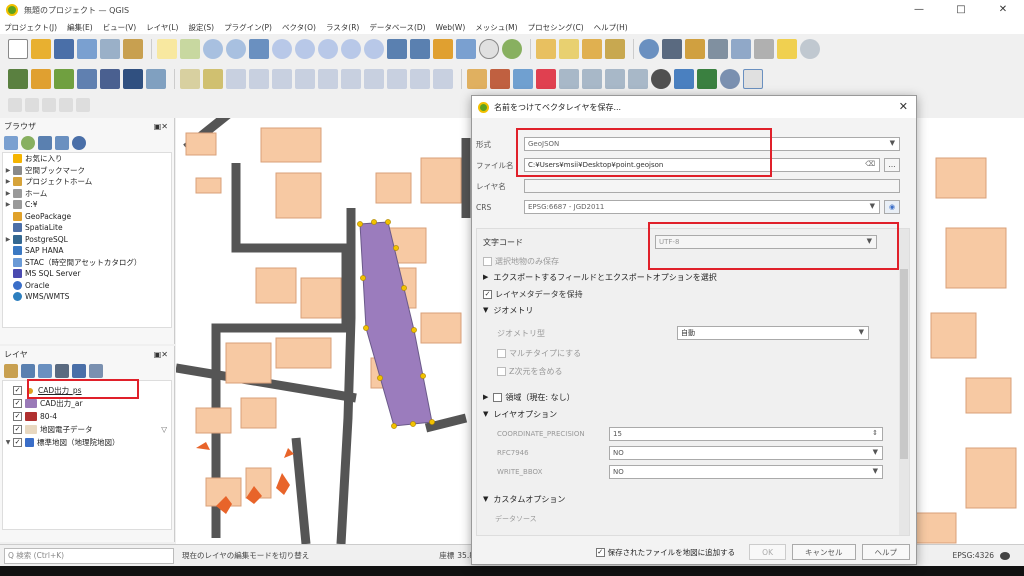  Describe the element at coordinates (248, 27) in the screenshot. I see `menu-plugins: プラグイン(P)` at that location.